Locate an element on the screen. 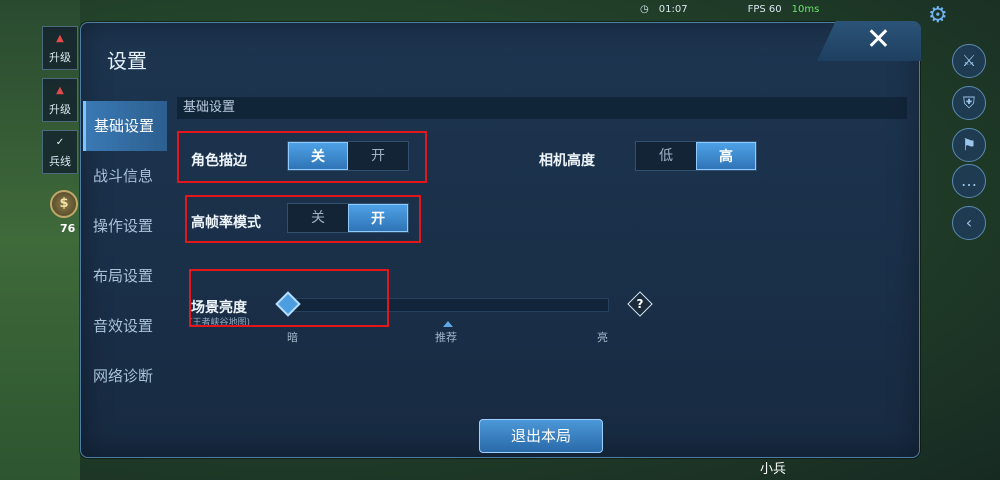 Image resolution: width=1000 pixels, height=480 pixels. exit-match-button: 退出本局 is located at coordinates (541, 436).